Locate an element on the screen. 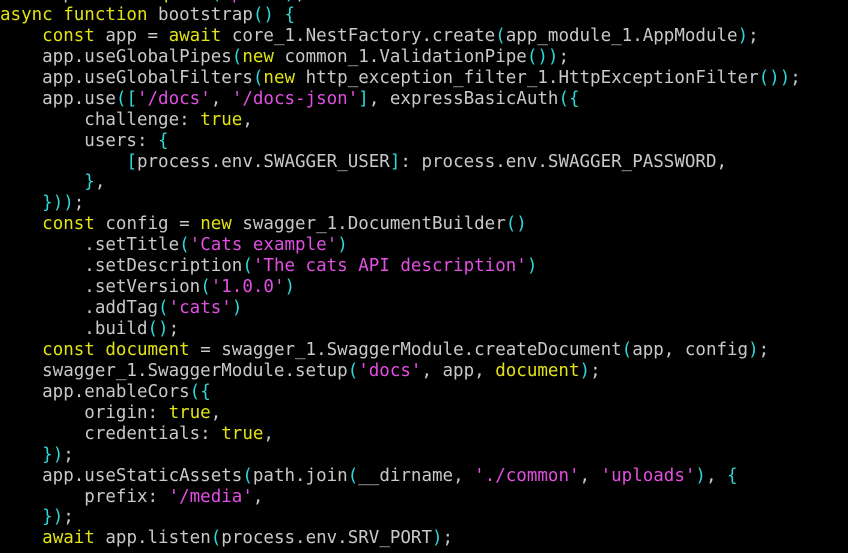 This screenshot has height=553, width=848. code-token: app = is located at coordinates (137, 35).